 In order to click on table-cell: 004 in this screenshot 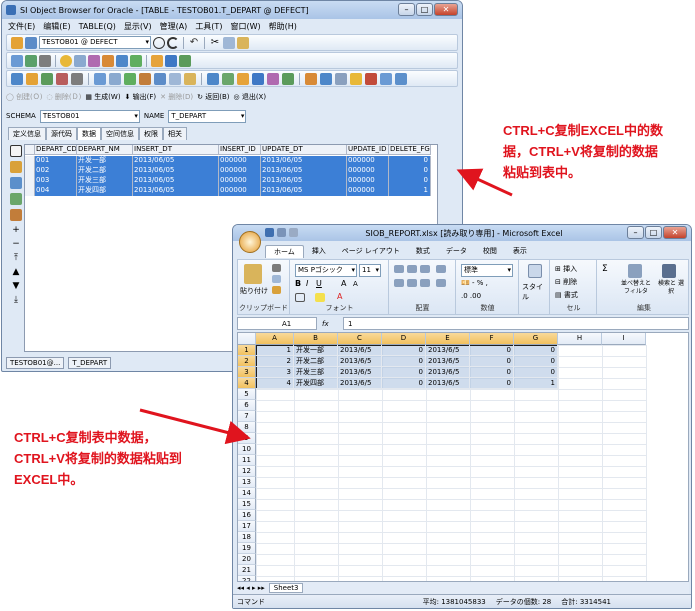, I will do `click(56, 191)`.